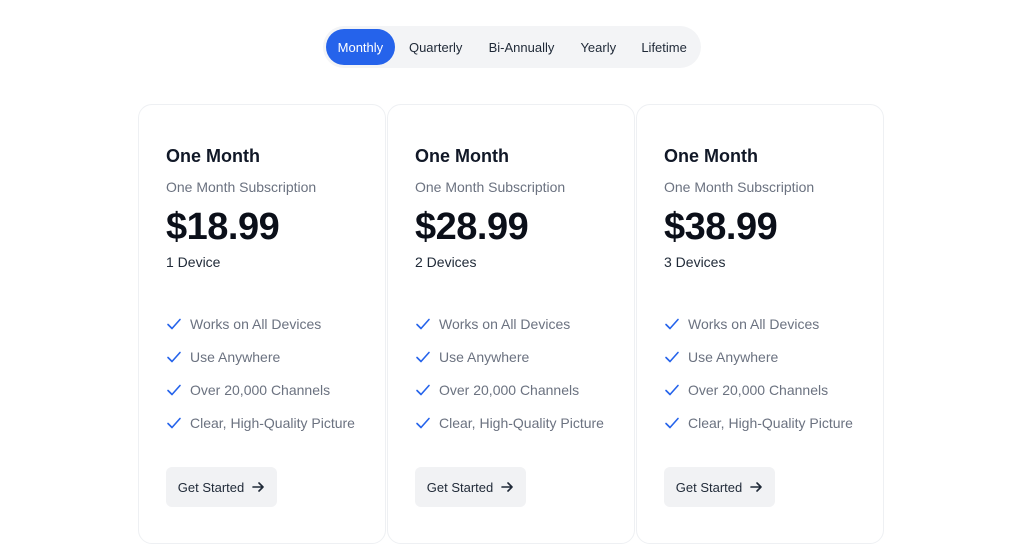 This screenshot has width=1024, height=549. Describe the element at coordinates (598, 47) in the screenshot. I see `tab-yearly: Yearly` at that location.